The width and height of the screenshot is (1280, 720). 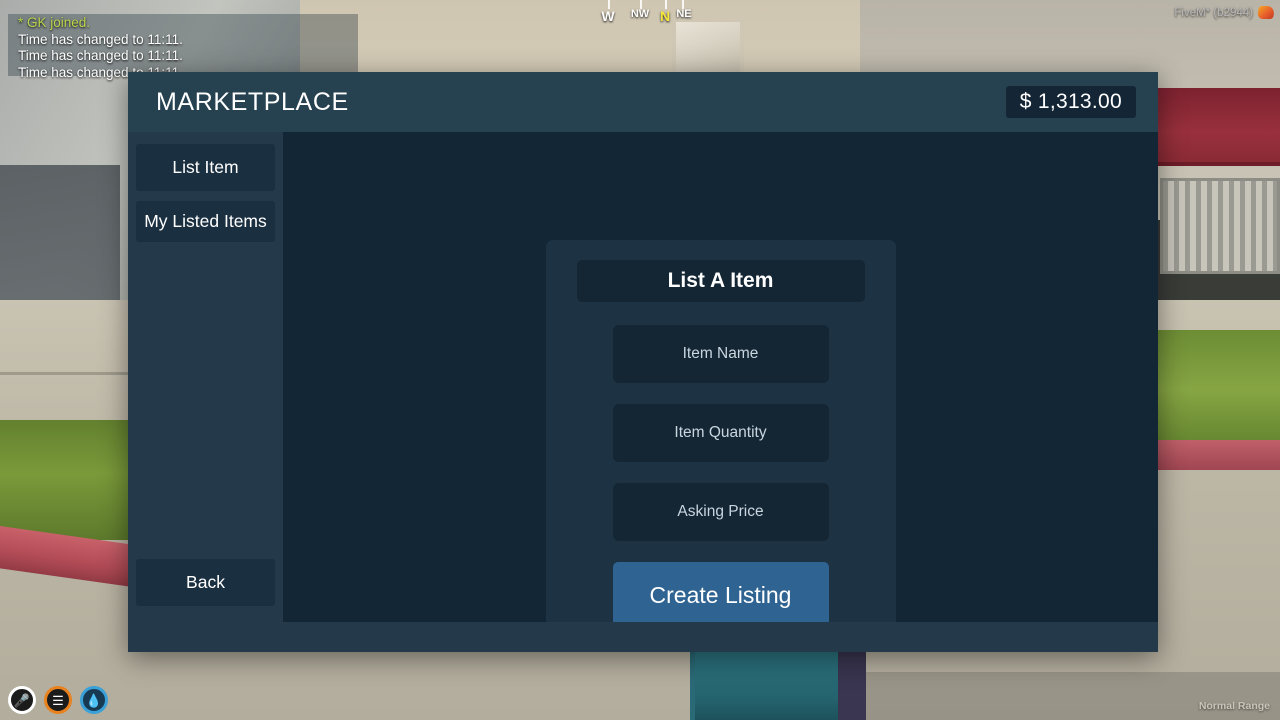 I want to click on item-quantity-input, so click(x=720, y=433).